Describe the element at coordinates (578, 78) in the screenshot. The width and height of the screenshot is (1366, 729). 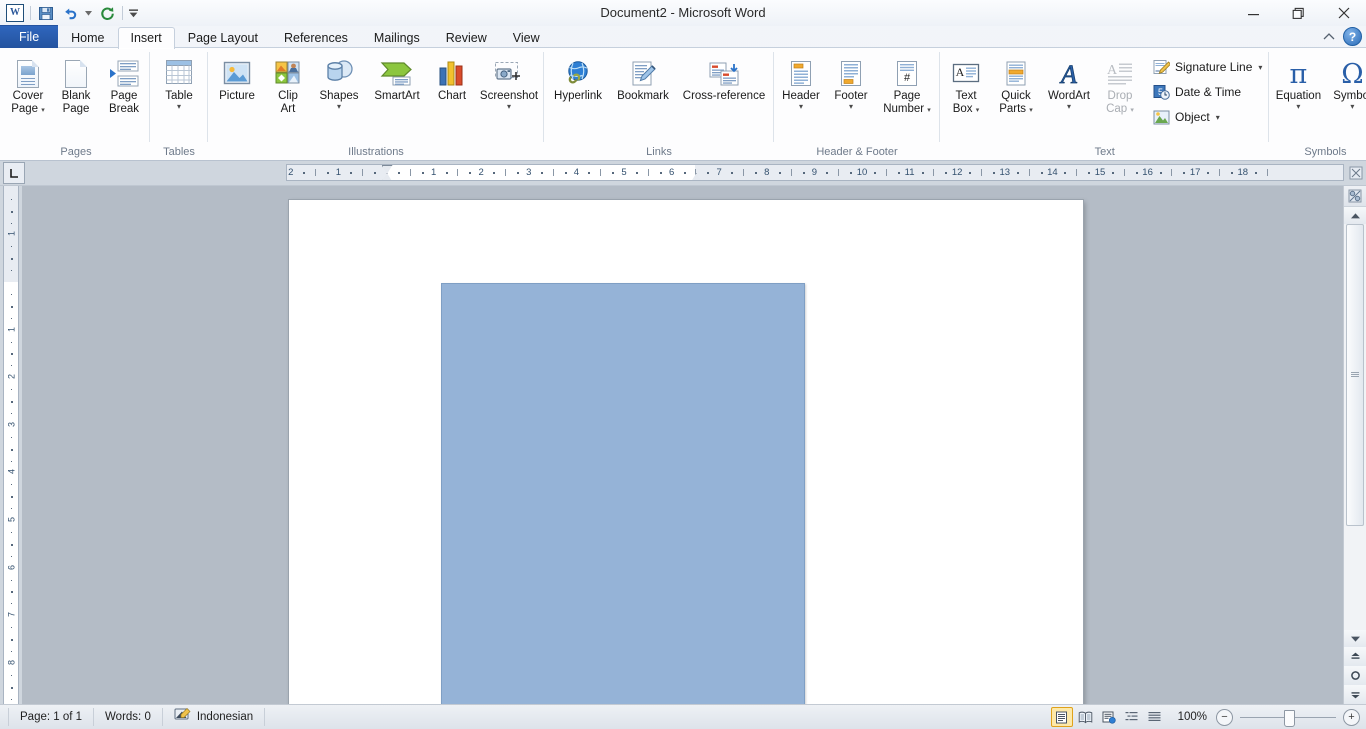
I see `hyperlink-button: Hyperlink` at that location.